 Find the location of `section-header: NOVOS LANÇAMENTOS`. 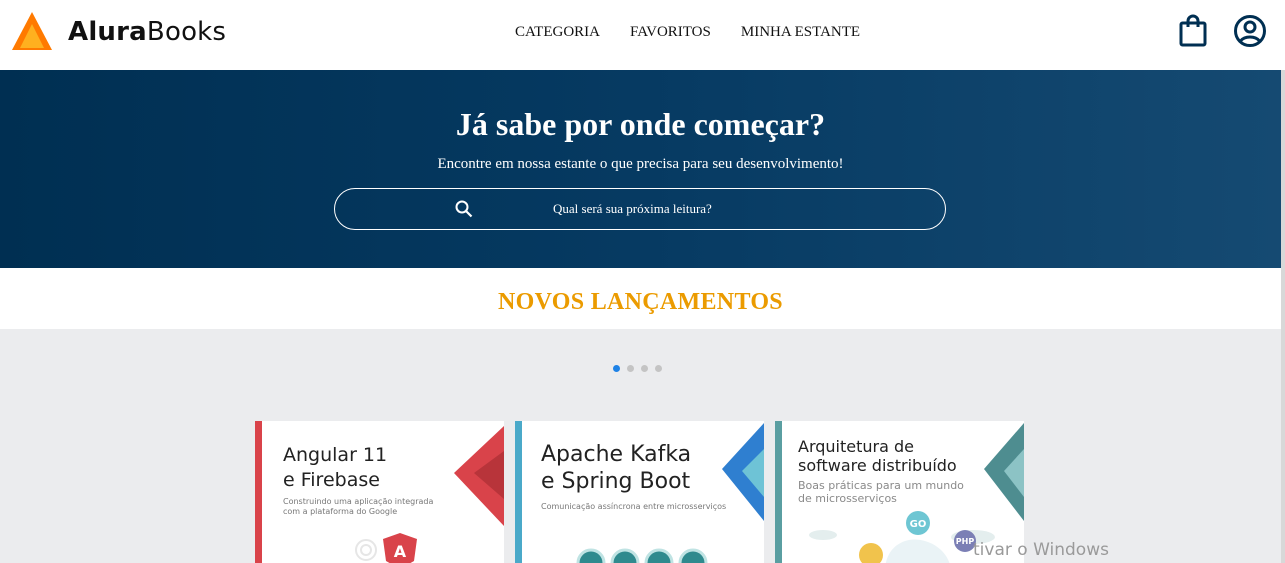

section-header: NOVOS LANÇAMENTOS is located at coordinates (640, 298).